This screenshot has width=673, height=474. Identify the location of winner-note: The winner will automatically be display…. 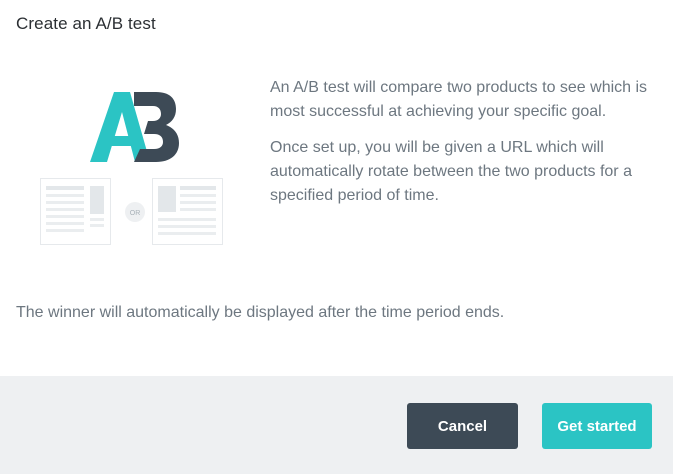
(260, 312).